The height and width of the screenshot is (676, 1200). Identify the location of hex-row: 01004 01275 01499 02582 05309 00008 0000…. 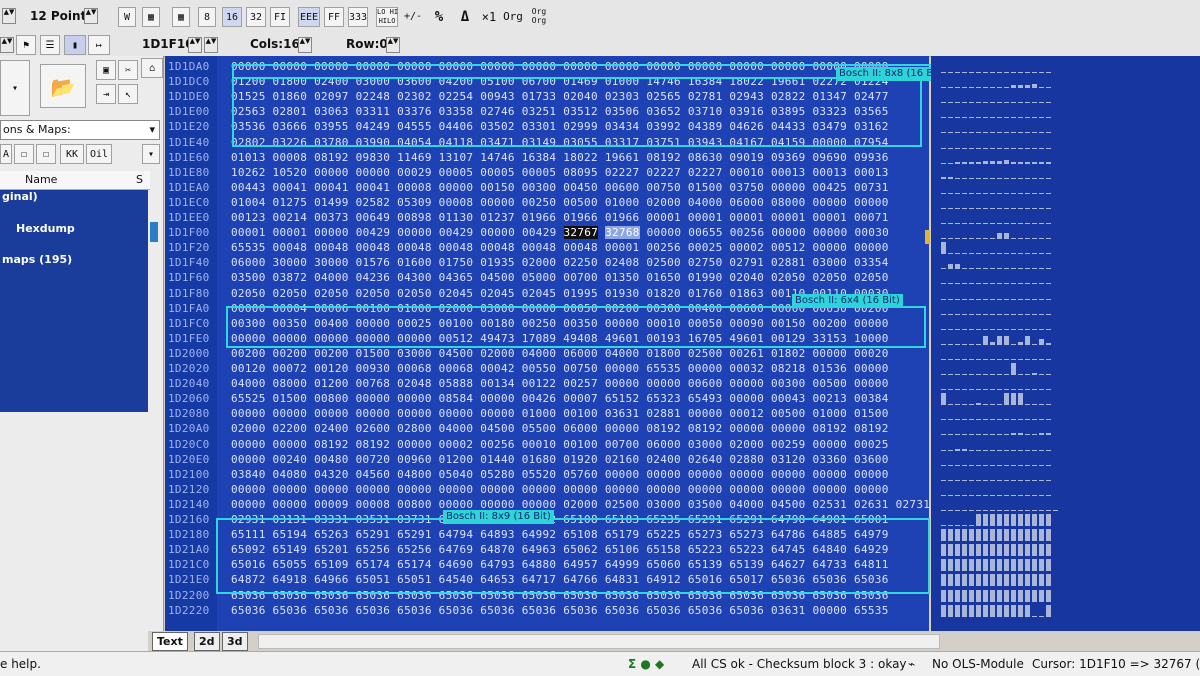
(560, 203).